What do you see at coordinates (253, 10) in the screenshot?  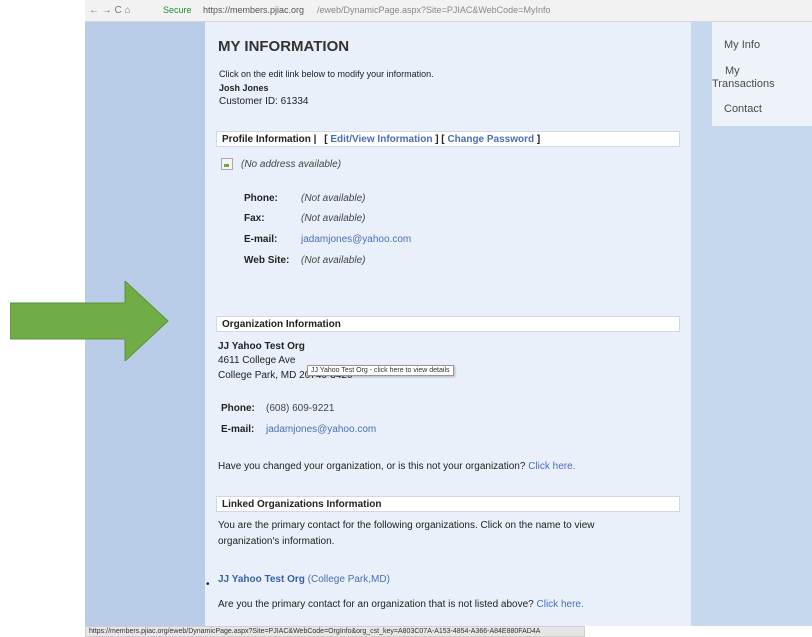 I see `url-host: https://members.pjiac.org` at bounding box center [253, 10].